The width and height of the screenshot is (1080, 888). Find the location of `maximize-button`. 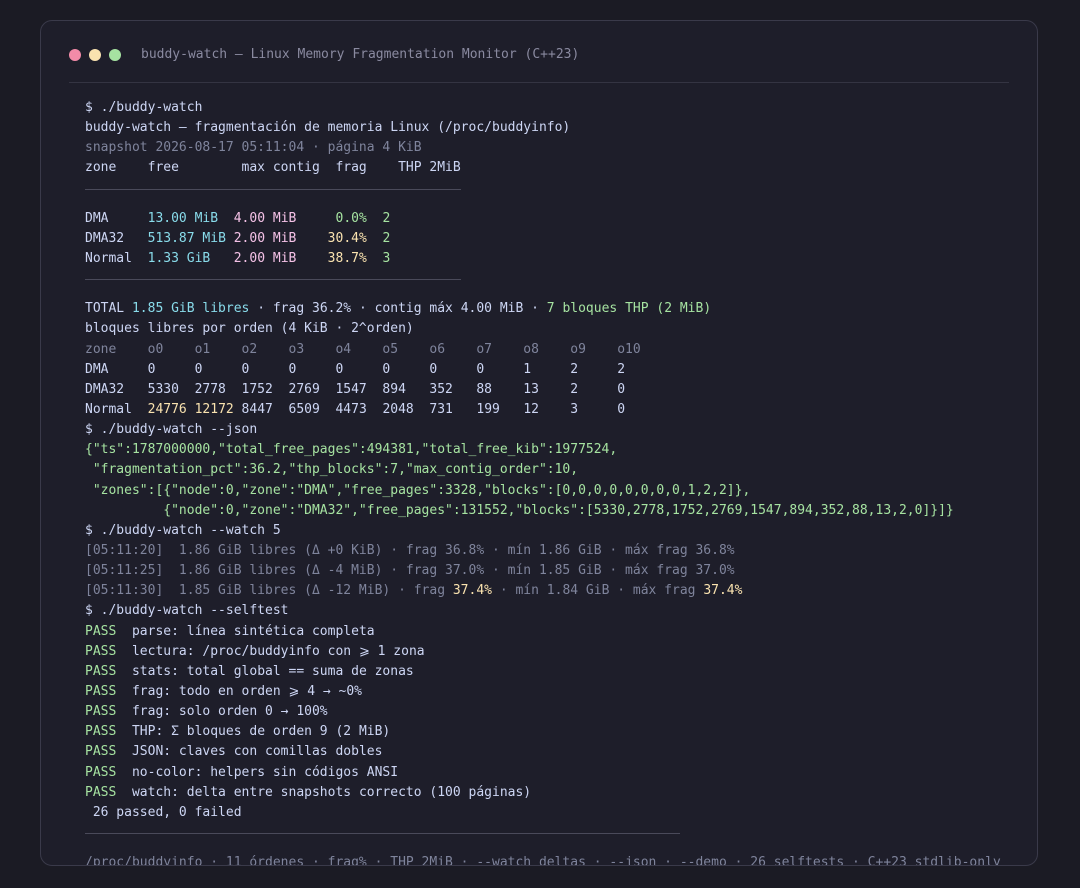

maximize-button is located at coordinates (115, 55).